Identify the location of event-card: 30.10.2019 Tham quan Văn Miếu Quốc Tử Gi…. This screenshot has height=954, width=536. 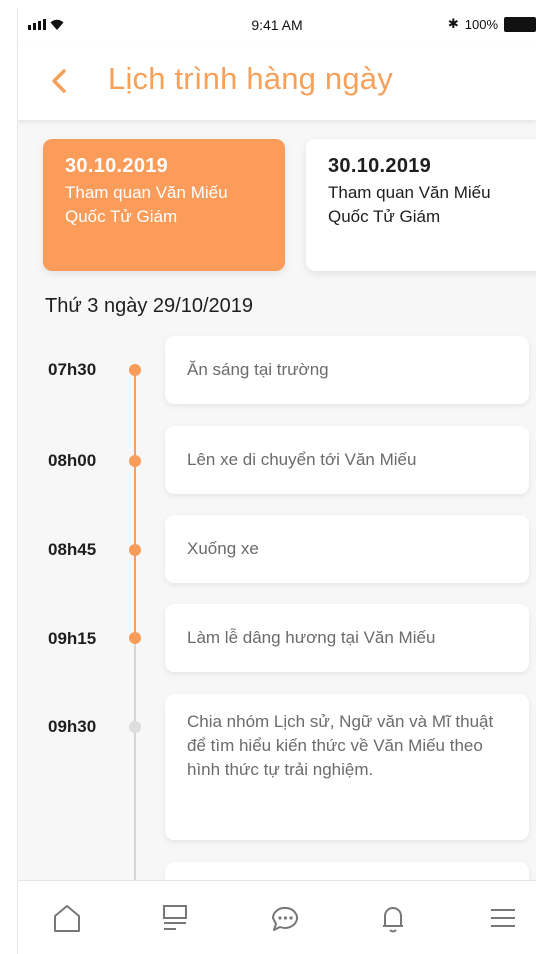
(421, 205).